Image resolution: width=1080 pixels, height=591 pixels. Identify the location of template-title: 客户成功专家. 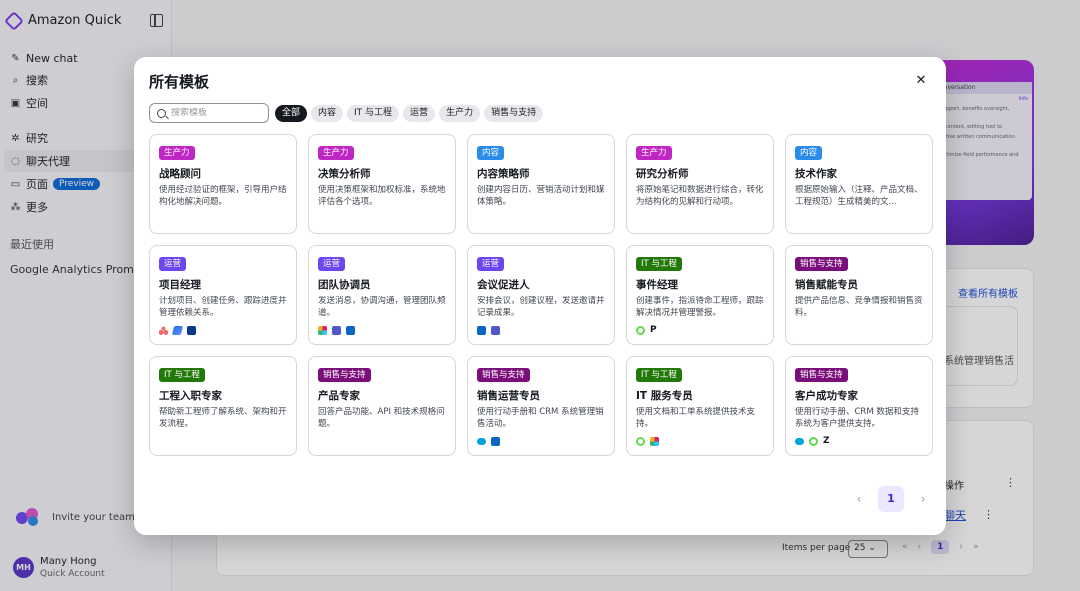
(826, 396).